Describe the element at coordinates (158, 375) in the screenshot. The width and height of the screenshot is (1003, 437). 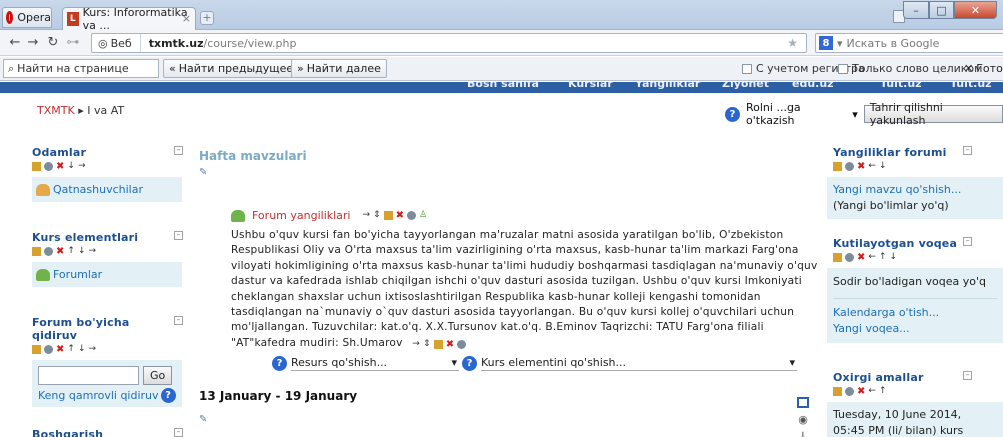
I see `go-button: Go` at that location.